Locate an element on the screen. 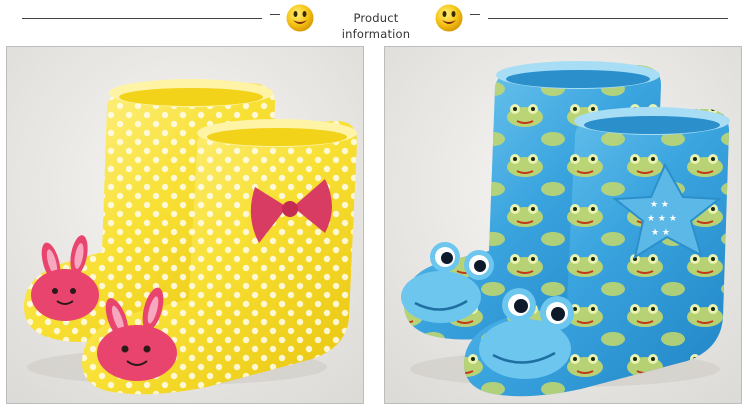 Image resolution: width=750 pixels, height=412 pixels. left-divider-line is located at coordinates (142, 18).